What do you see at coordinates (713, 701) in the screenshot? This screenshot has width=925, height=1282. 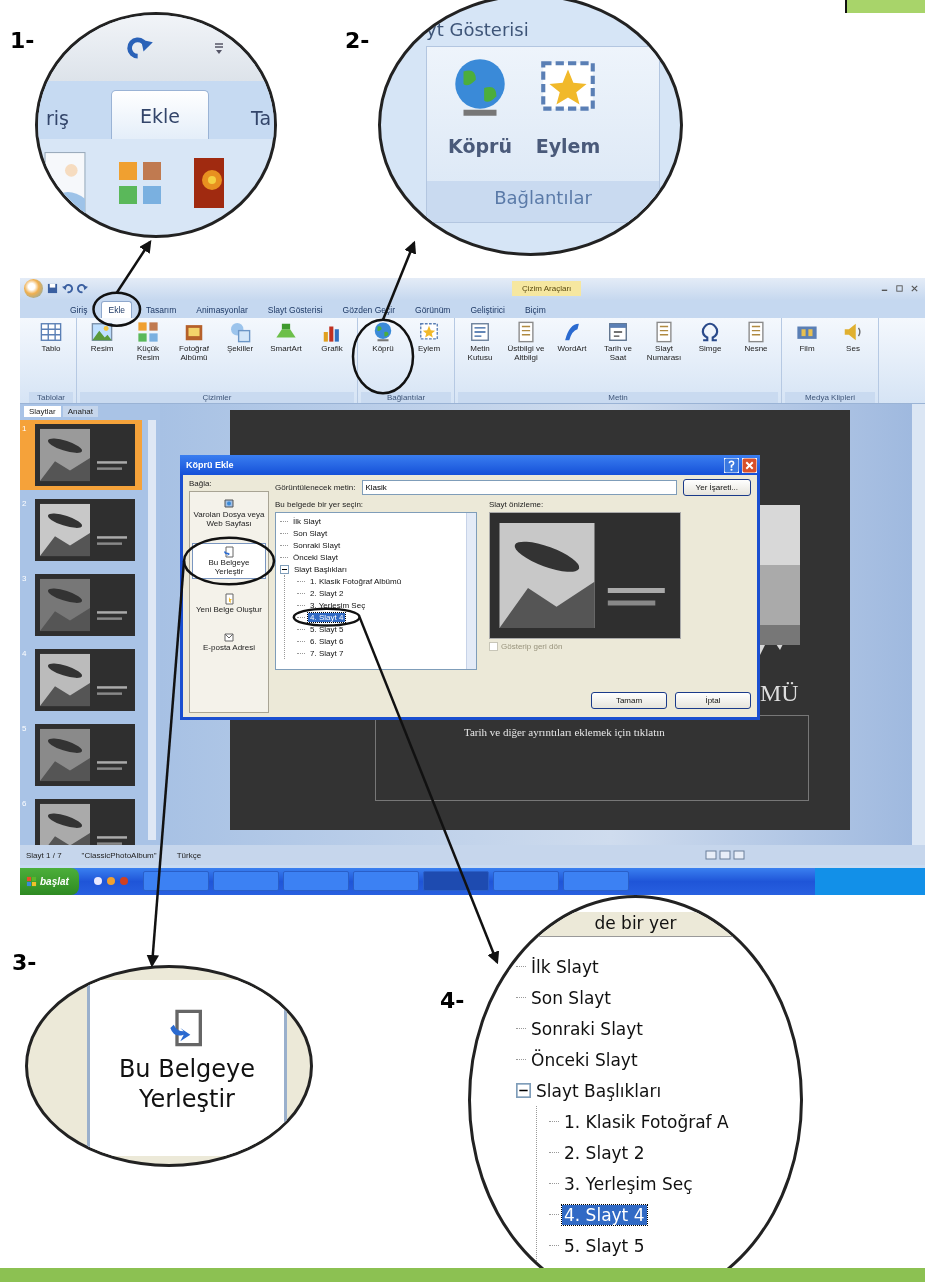 I see `dialog-button: İptal` at bounding box center [713, 701].